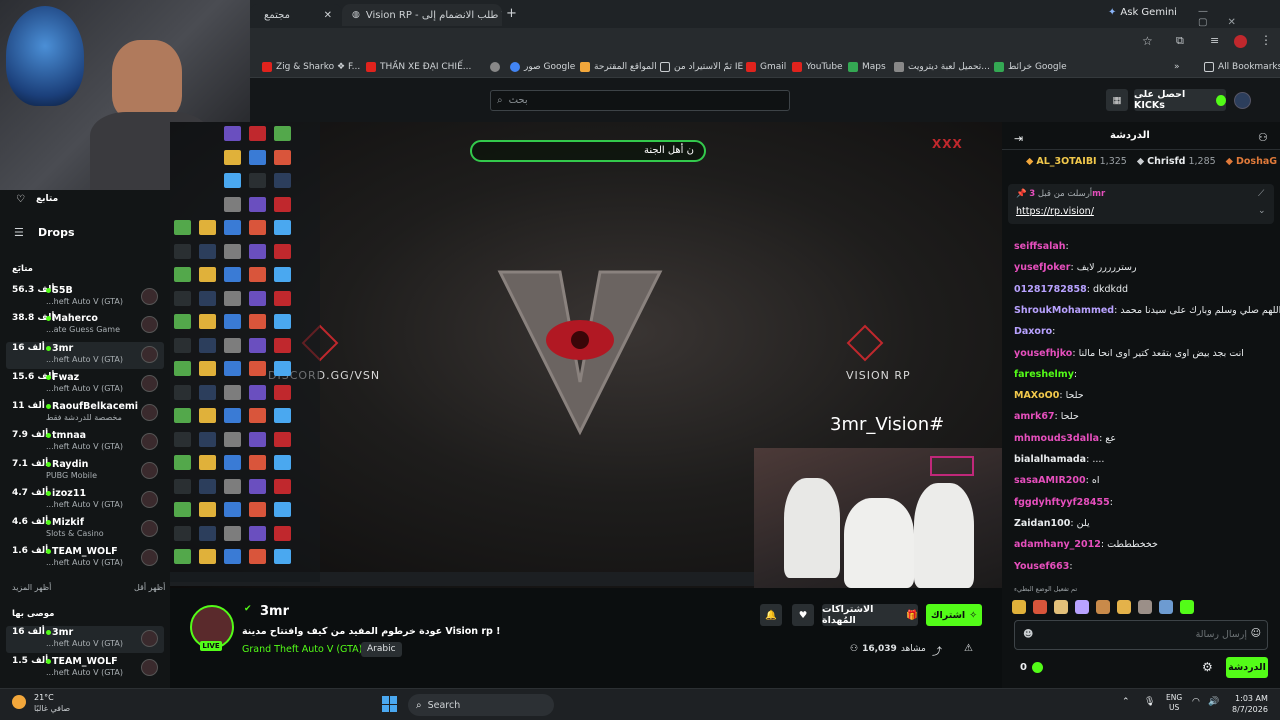  What do you see at coordinates (1028, 634) in the screenshot?
I see `emoji-picker-icon: ☻` at bounding box center [1028, 634].